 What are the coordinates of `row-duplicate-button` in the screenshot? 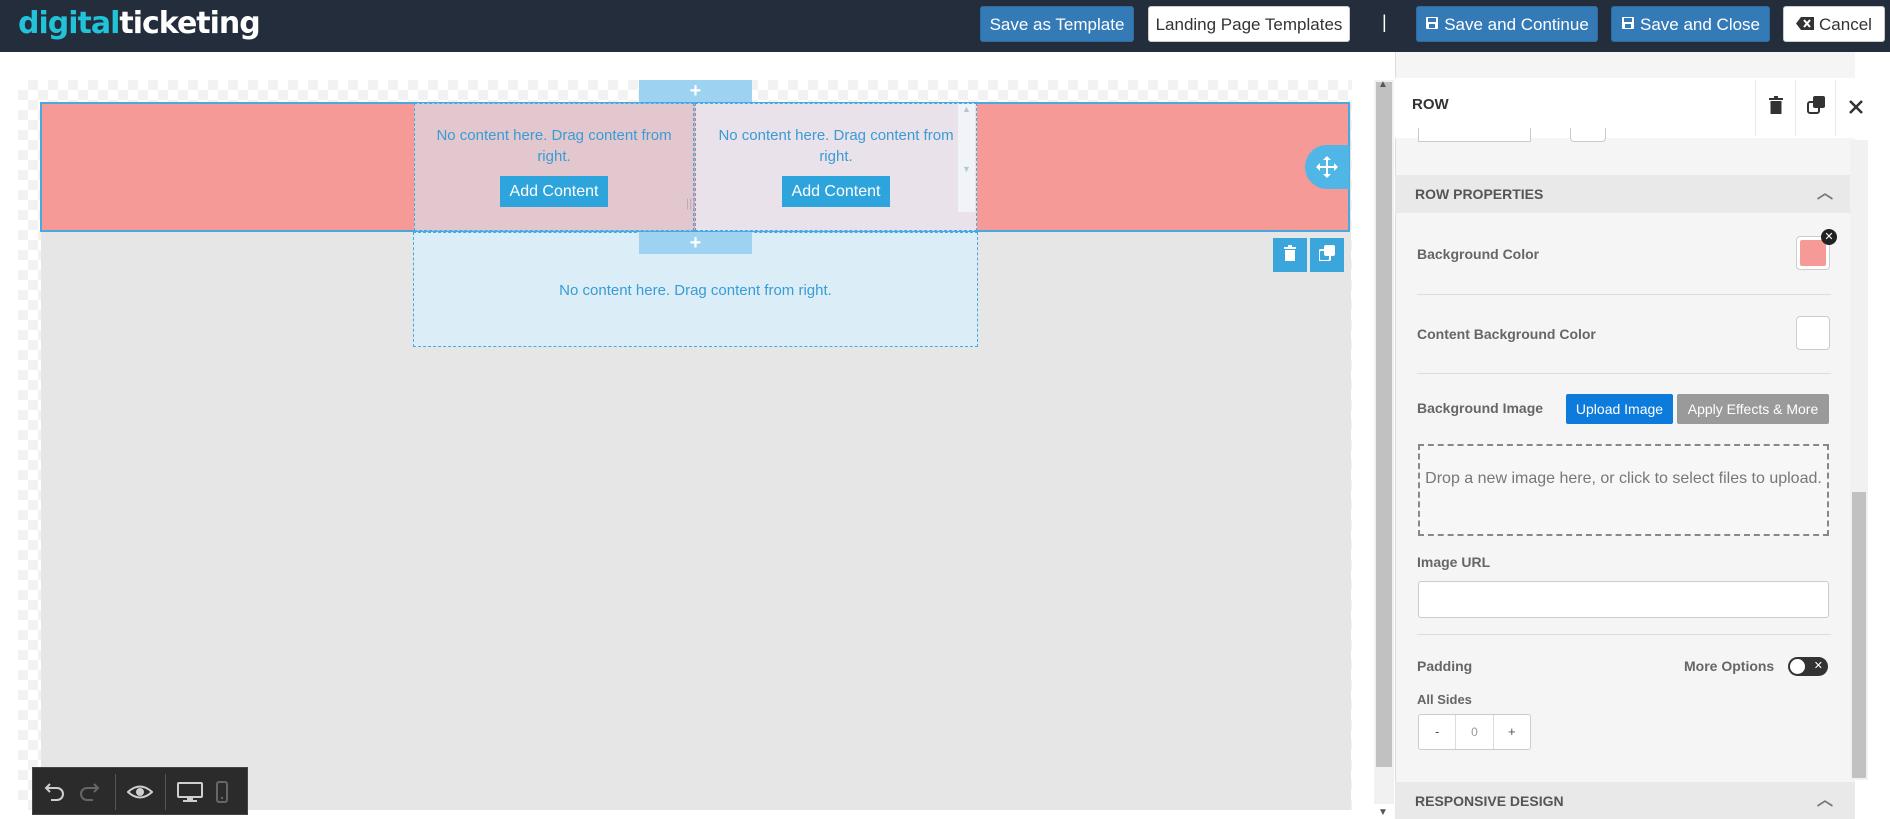 It's located at (1327, 255).